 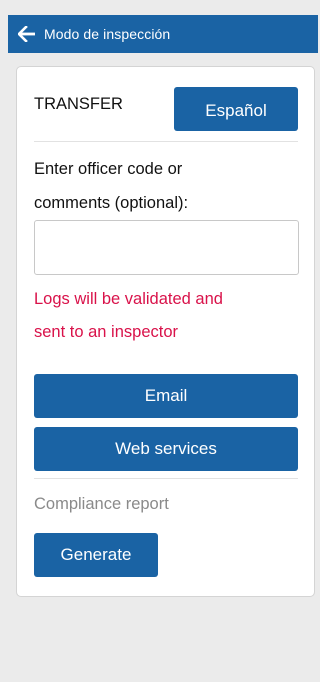 I want to click on email-button: Email, so click(x=166, y=396).